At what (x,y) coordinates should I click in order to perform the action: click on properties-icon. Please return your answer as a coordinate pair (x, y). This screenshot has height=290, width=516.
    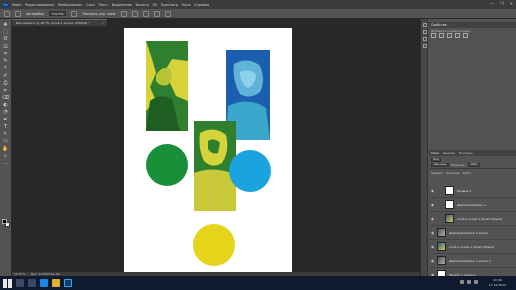
    Looking at the image, I should click on (424, 32).